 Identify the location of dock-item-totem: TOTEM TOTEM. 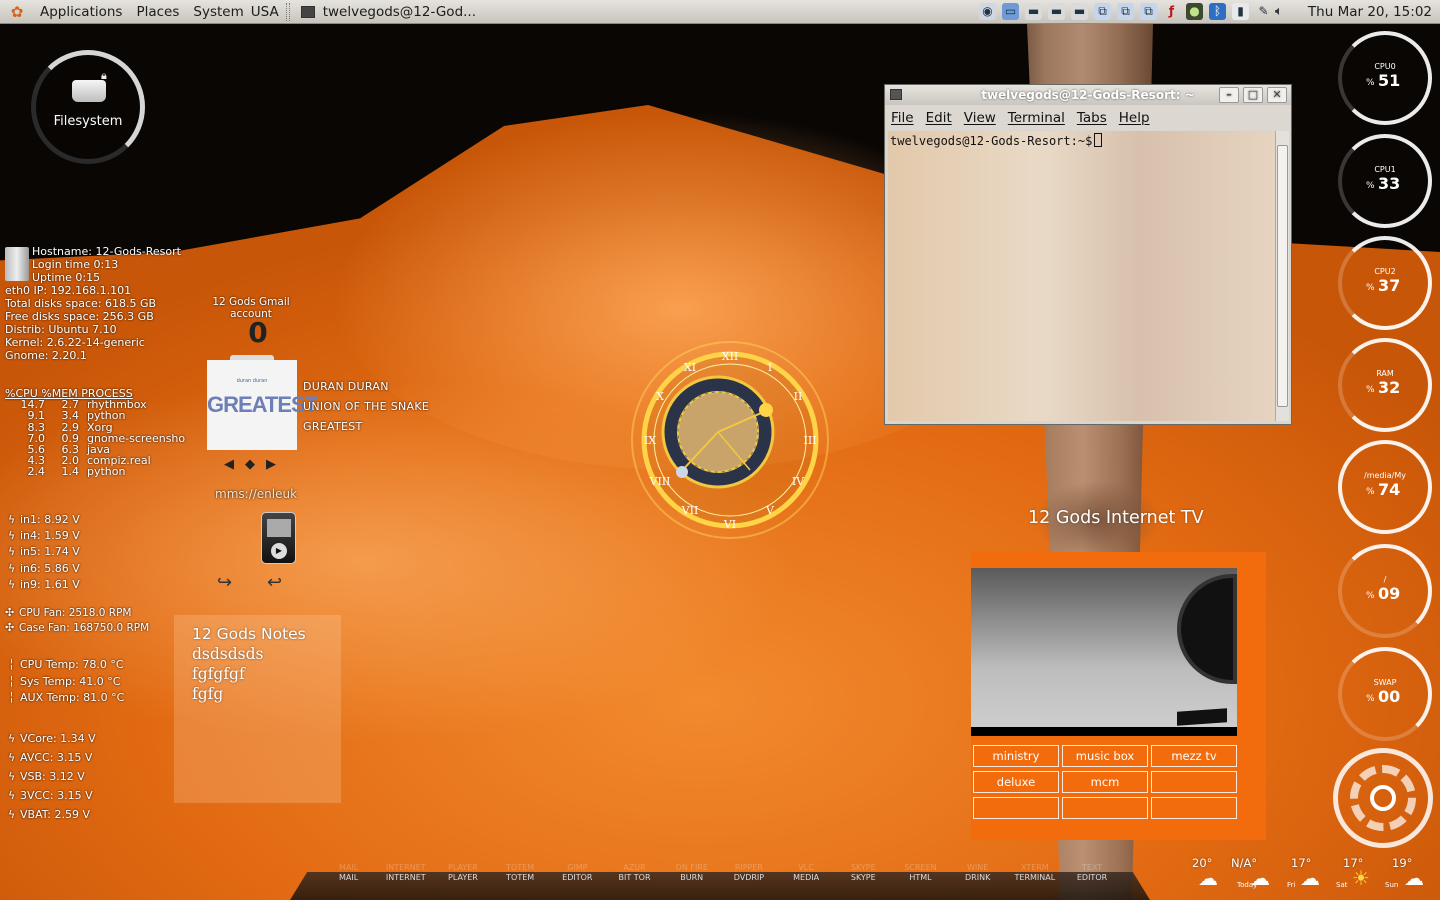
(520, 873).